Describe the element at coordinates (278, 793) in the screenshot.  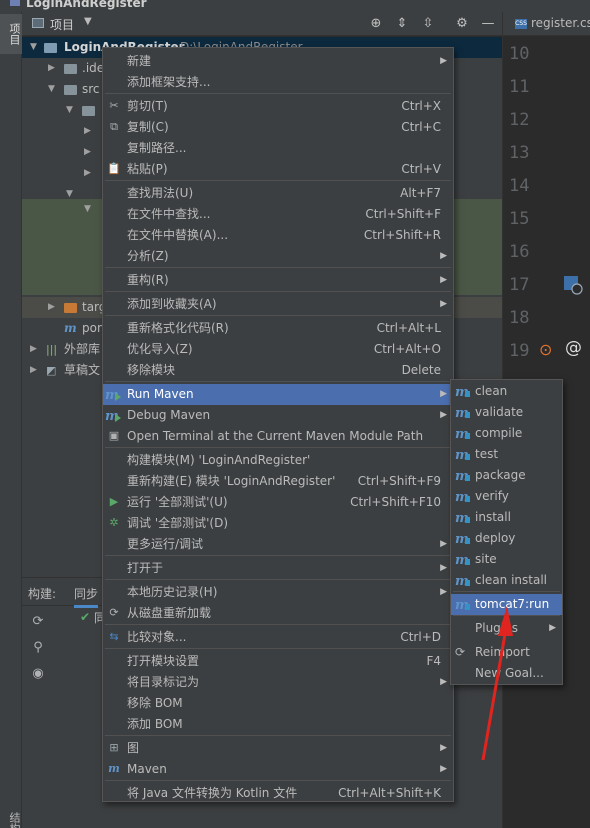
I see `menu-item: 将 Java 文件转换为 Kotlin 文件 Ctrl+Alt+Shift+K` at that location.